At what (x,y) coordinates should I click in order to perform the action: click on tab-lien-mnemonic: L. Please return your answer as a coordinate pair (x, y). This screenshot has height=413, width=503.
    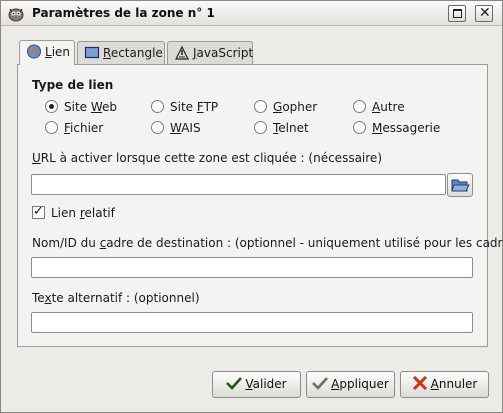
    Looking at the image, I should click on (48, 52).